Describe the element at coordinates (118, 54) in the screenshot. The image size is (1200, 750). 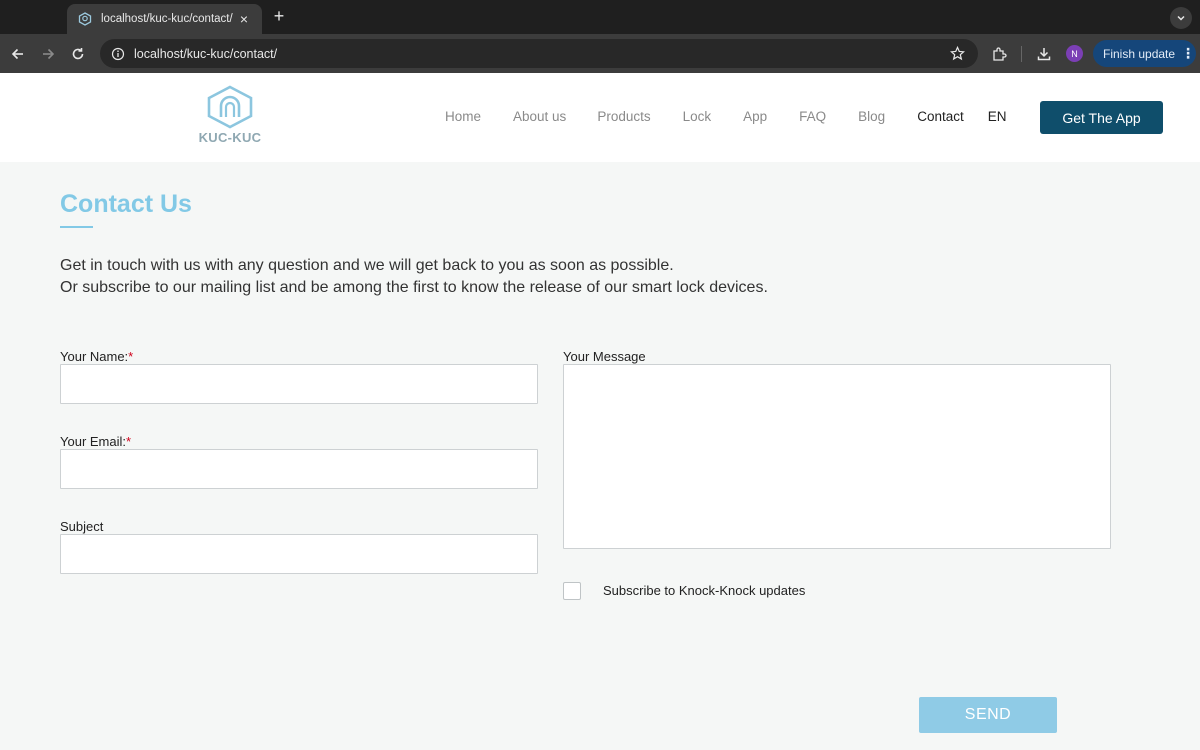
I see `info-icon` at that location.